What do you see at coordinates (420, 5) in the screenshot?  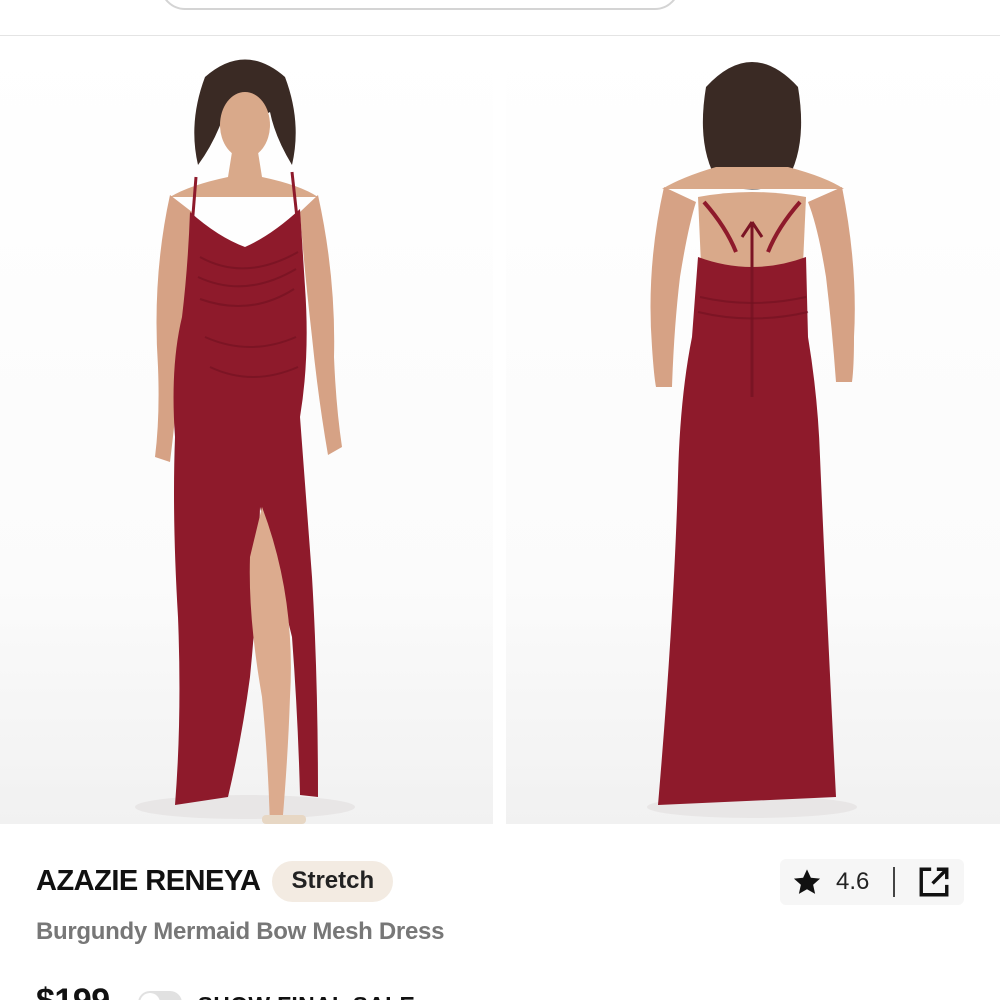 I see `search-bar` at bounding box center [420, 5].